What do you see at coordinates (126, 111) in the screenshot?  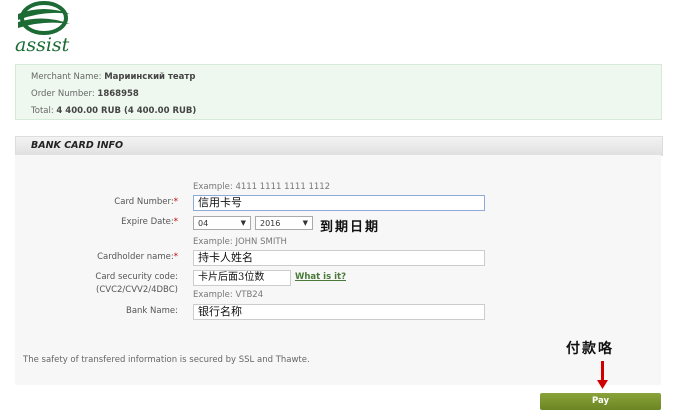 I see `total-amount: 4 400.00 RUB (4 400.00 RUB)` at bounding box center [126, 111].